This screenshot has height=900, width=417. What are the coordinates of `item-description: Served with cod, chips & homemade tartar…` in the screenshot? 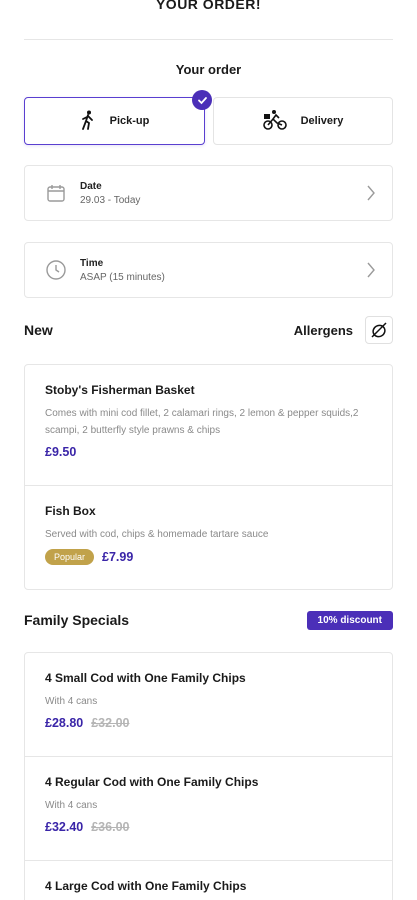 It's located at (157, 534).